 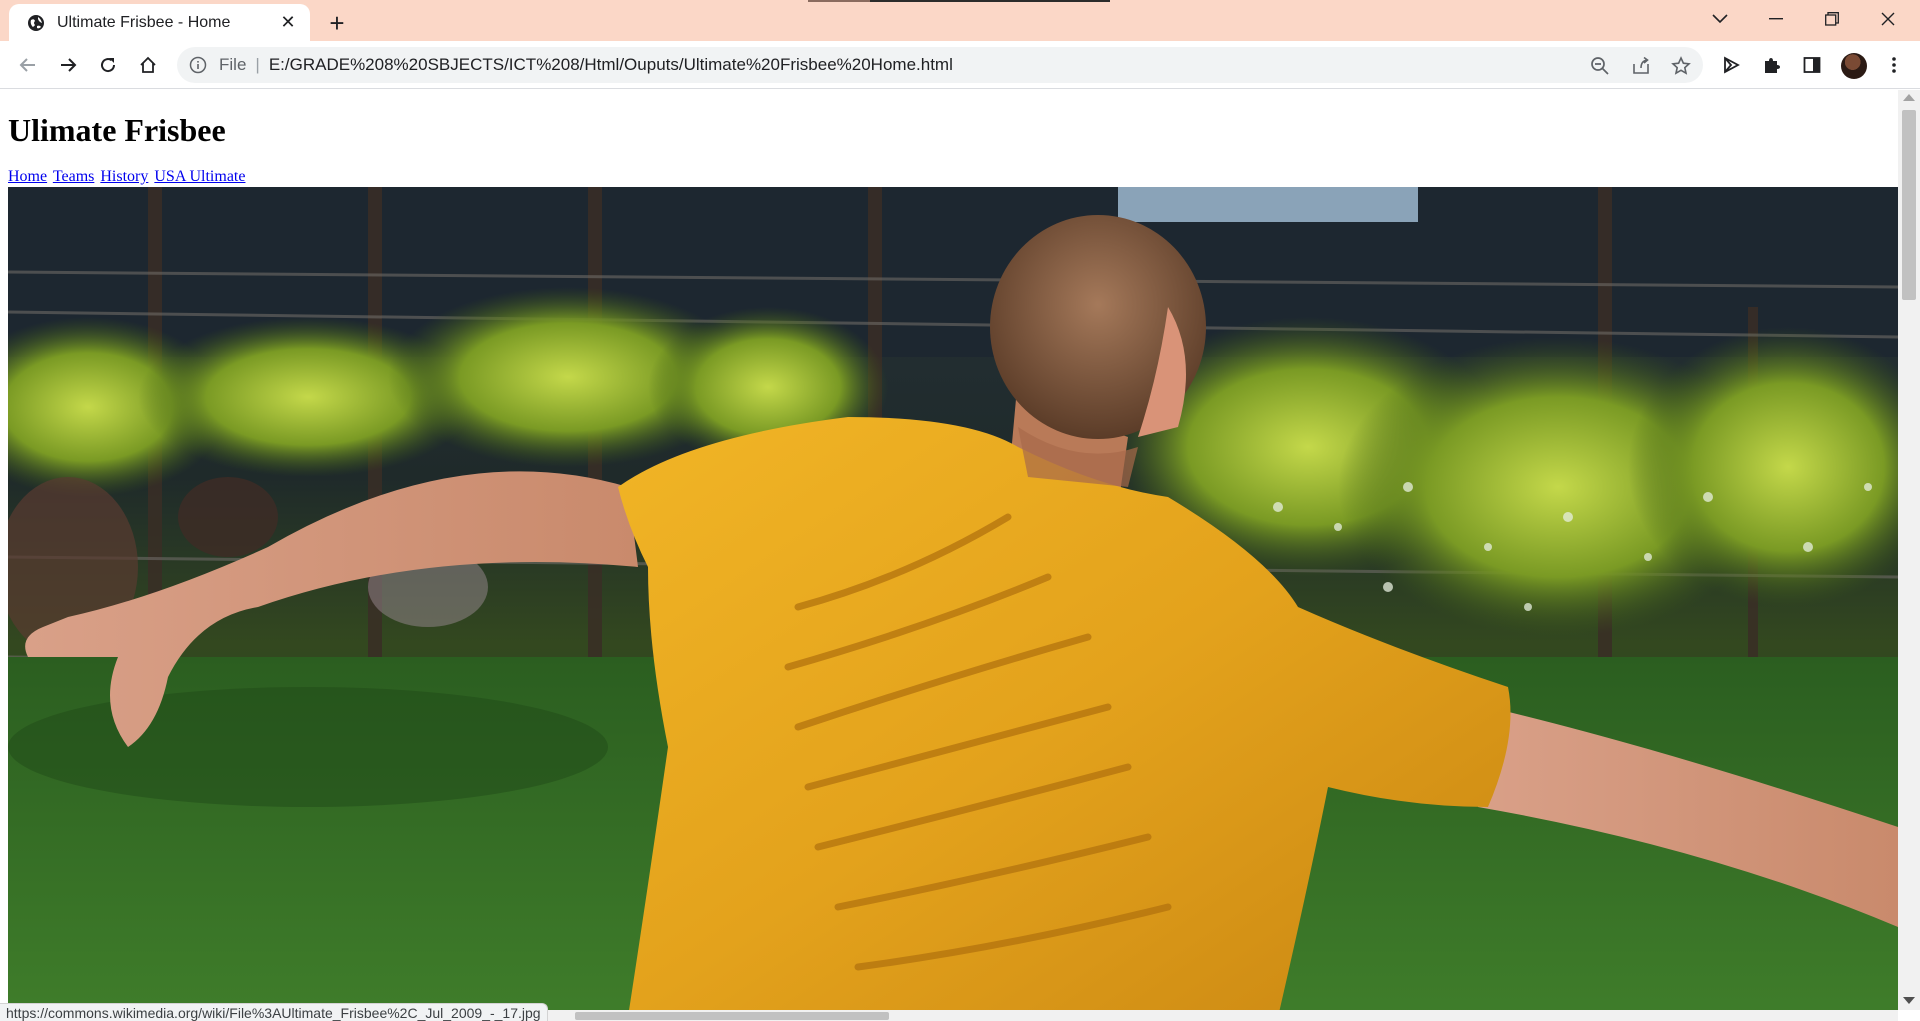 I want to click on side-panel-icon, so click(x=1812, y=65).